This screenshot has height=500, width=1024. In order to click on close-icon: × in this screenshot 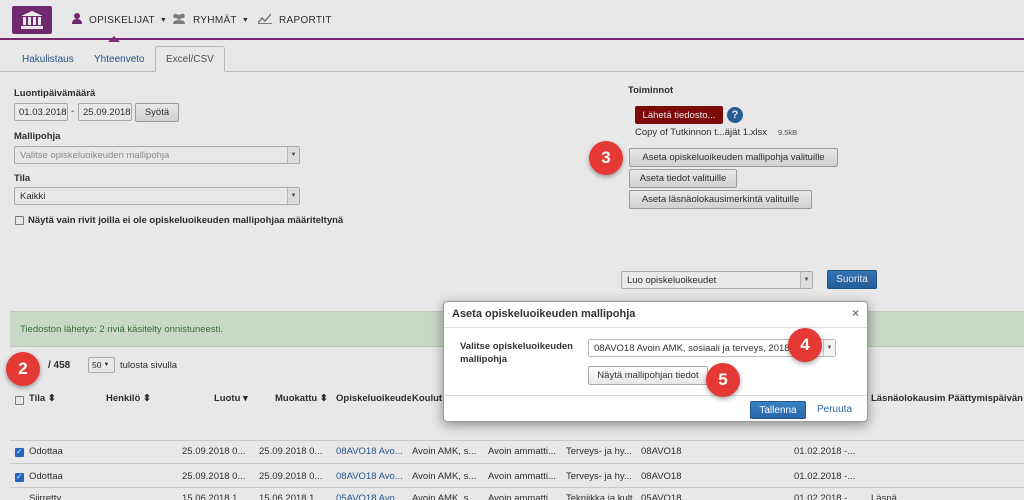, I will do `click(855, 313)`.